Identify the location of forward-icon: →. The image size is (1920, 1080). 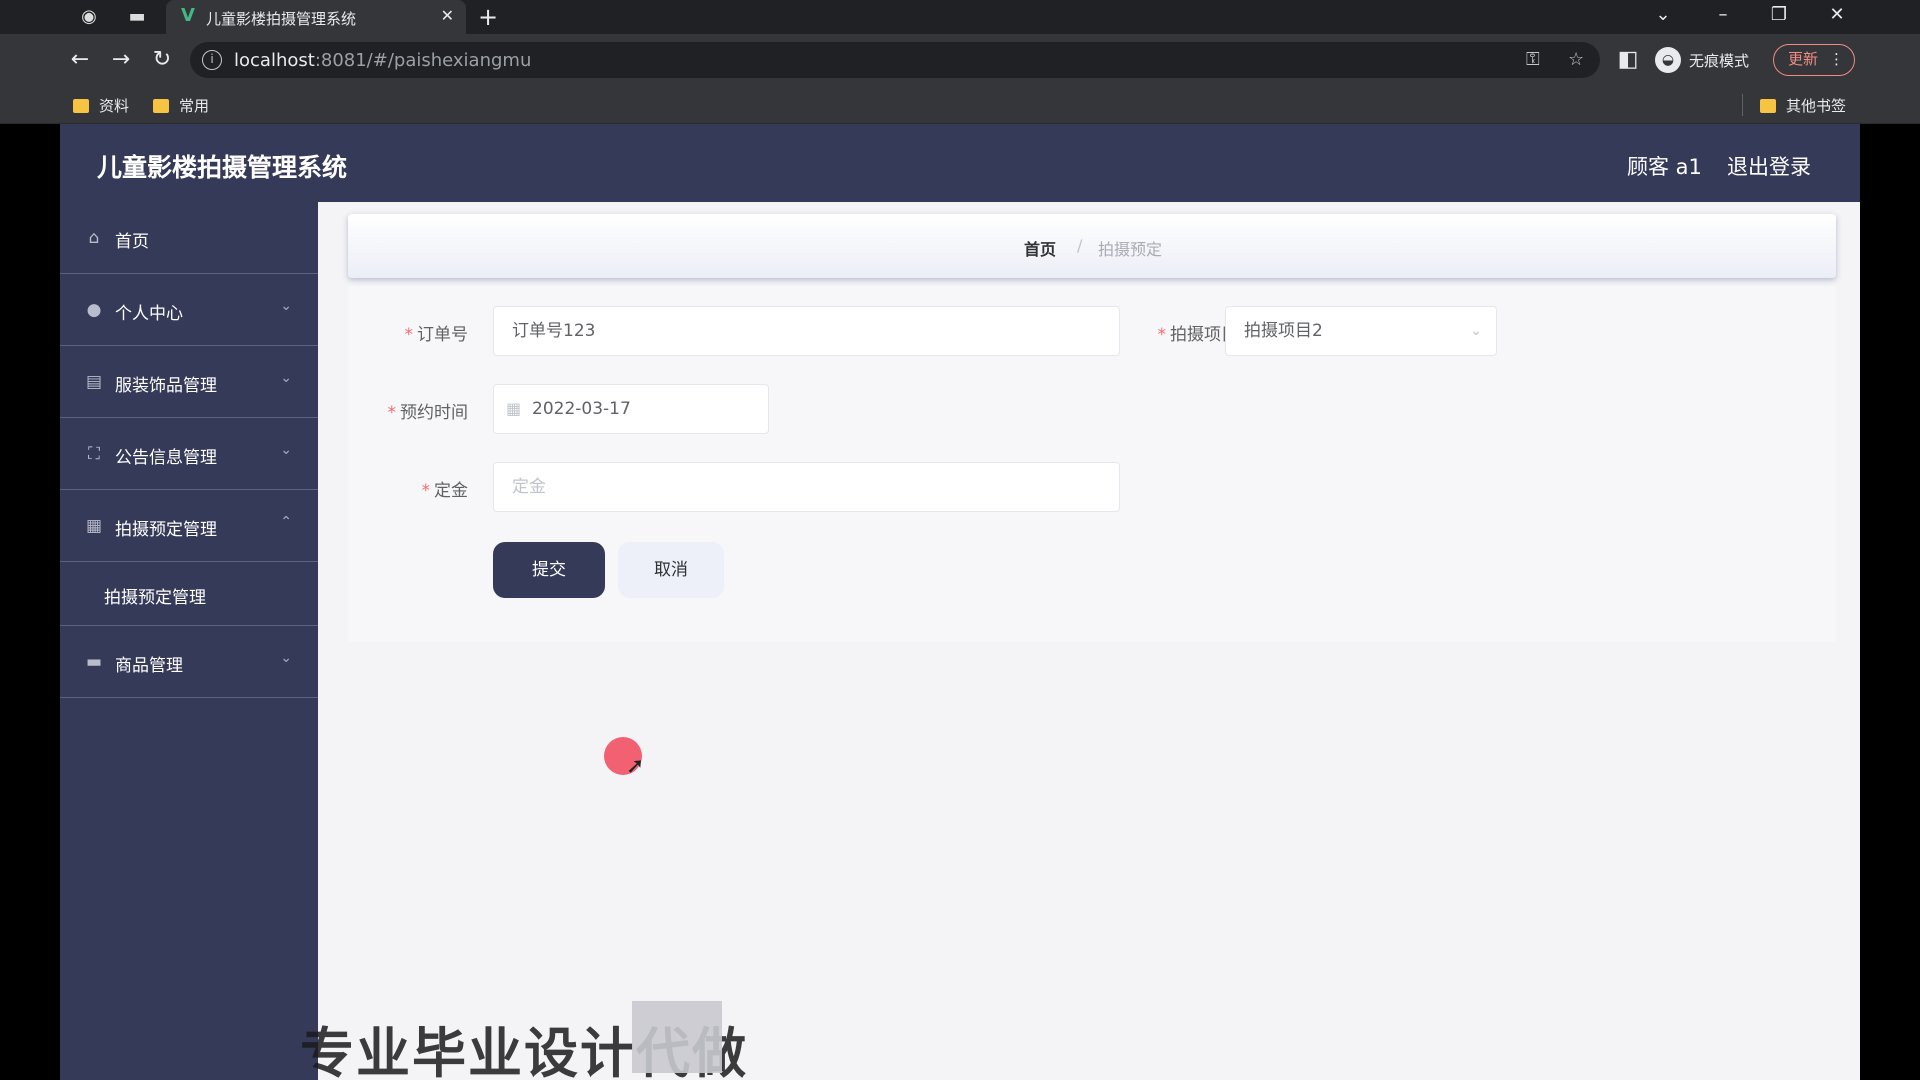
(121, 60).